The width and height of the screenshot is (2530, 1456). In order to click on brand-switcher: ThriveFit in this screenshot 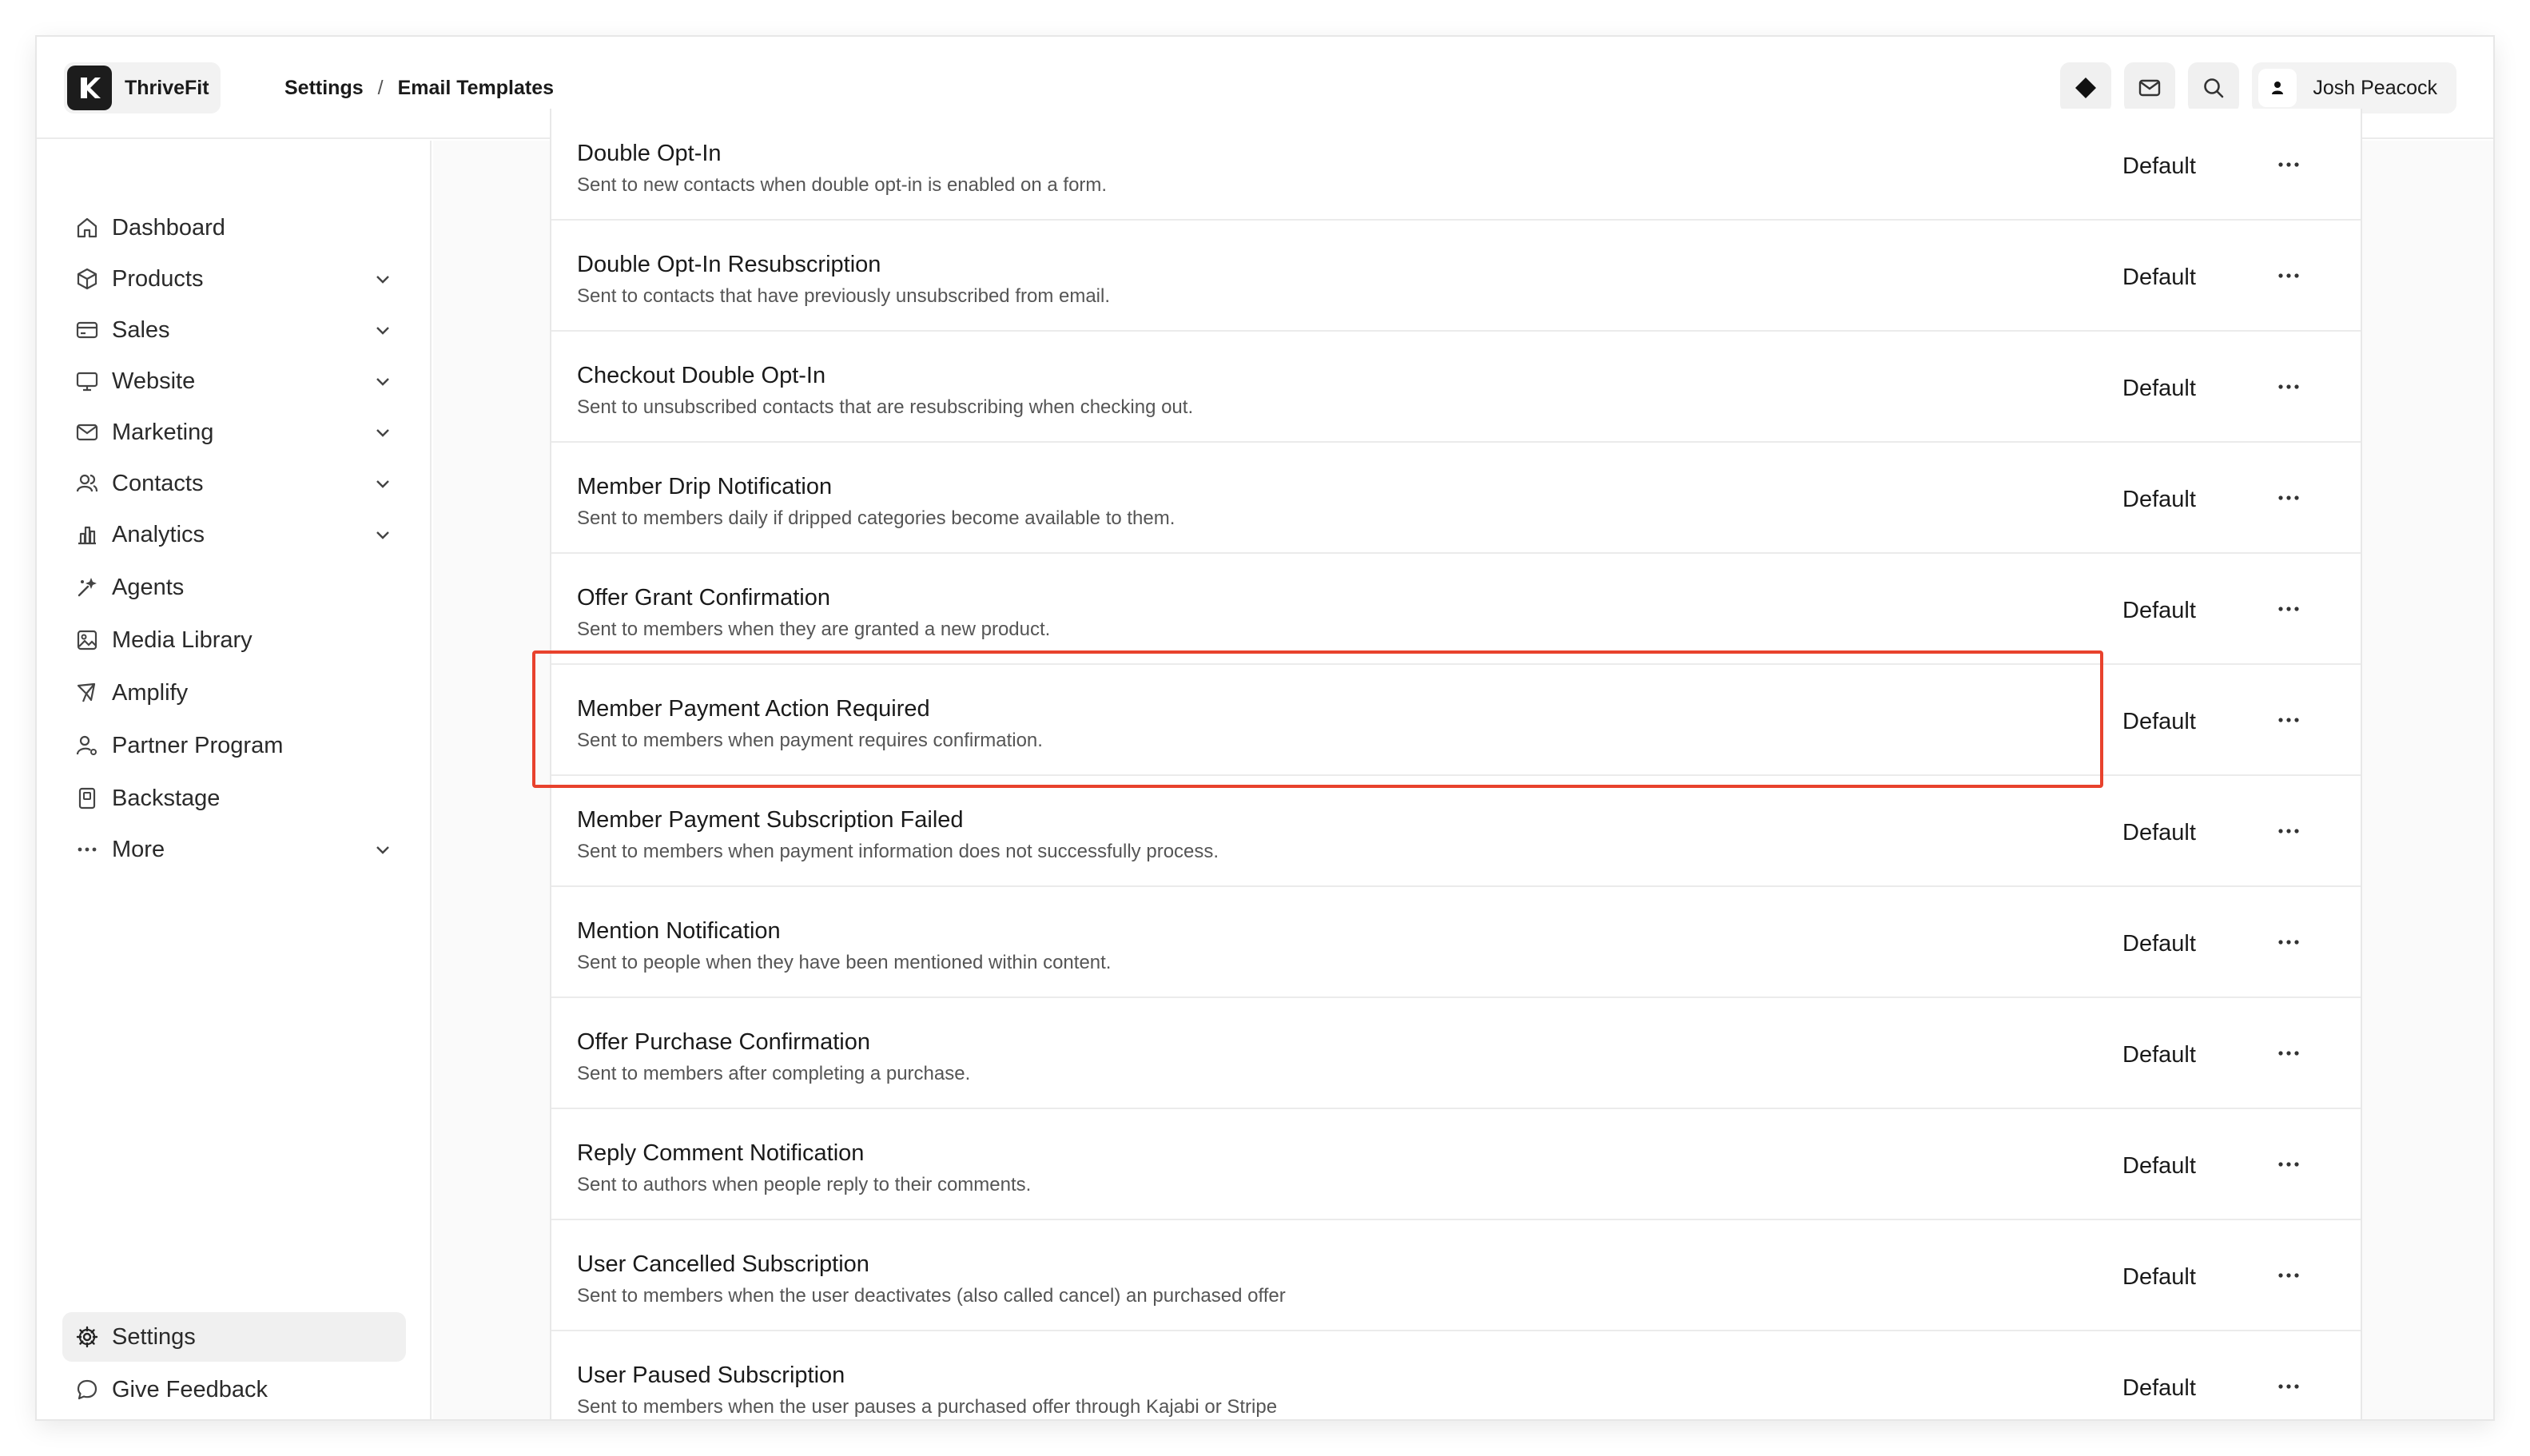, I will do `click(142, 87)`.